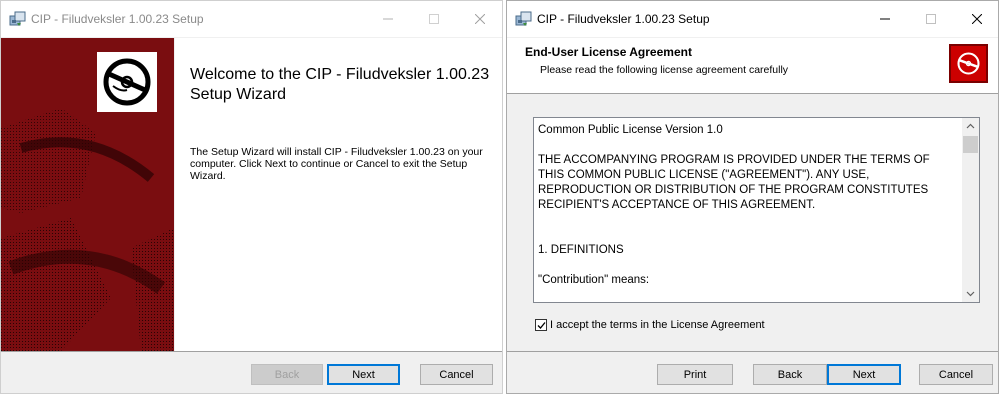 The width and height of the screenshot is (999, 394). I want to click on banner-divider, so click(752, 93).